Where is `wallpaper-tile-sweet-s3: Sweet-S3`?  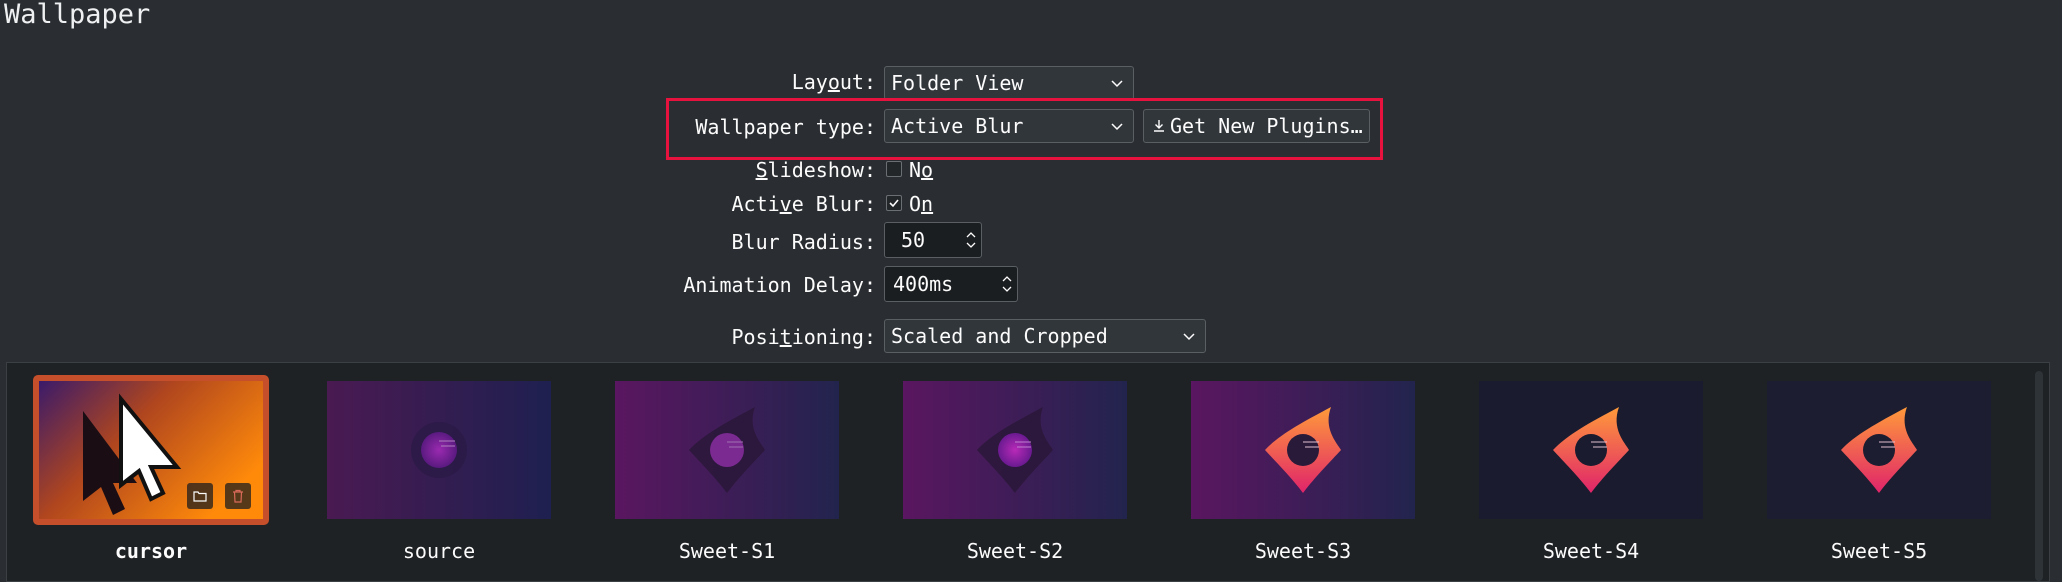
wallpaper-tile-sweet-s3: Sweet-S3 is located at coordinates (1301, 475).